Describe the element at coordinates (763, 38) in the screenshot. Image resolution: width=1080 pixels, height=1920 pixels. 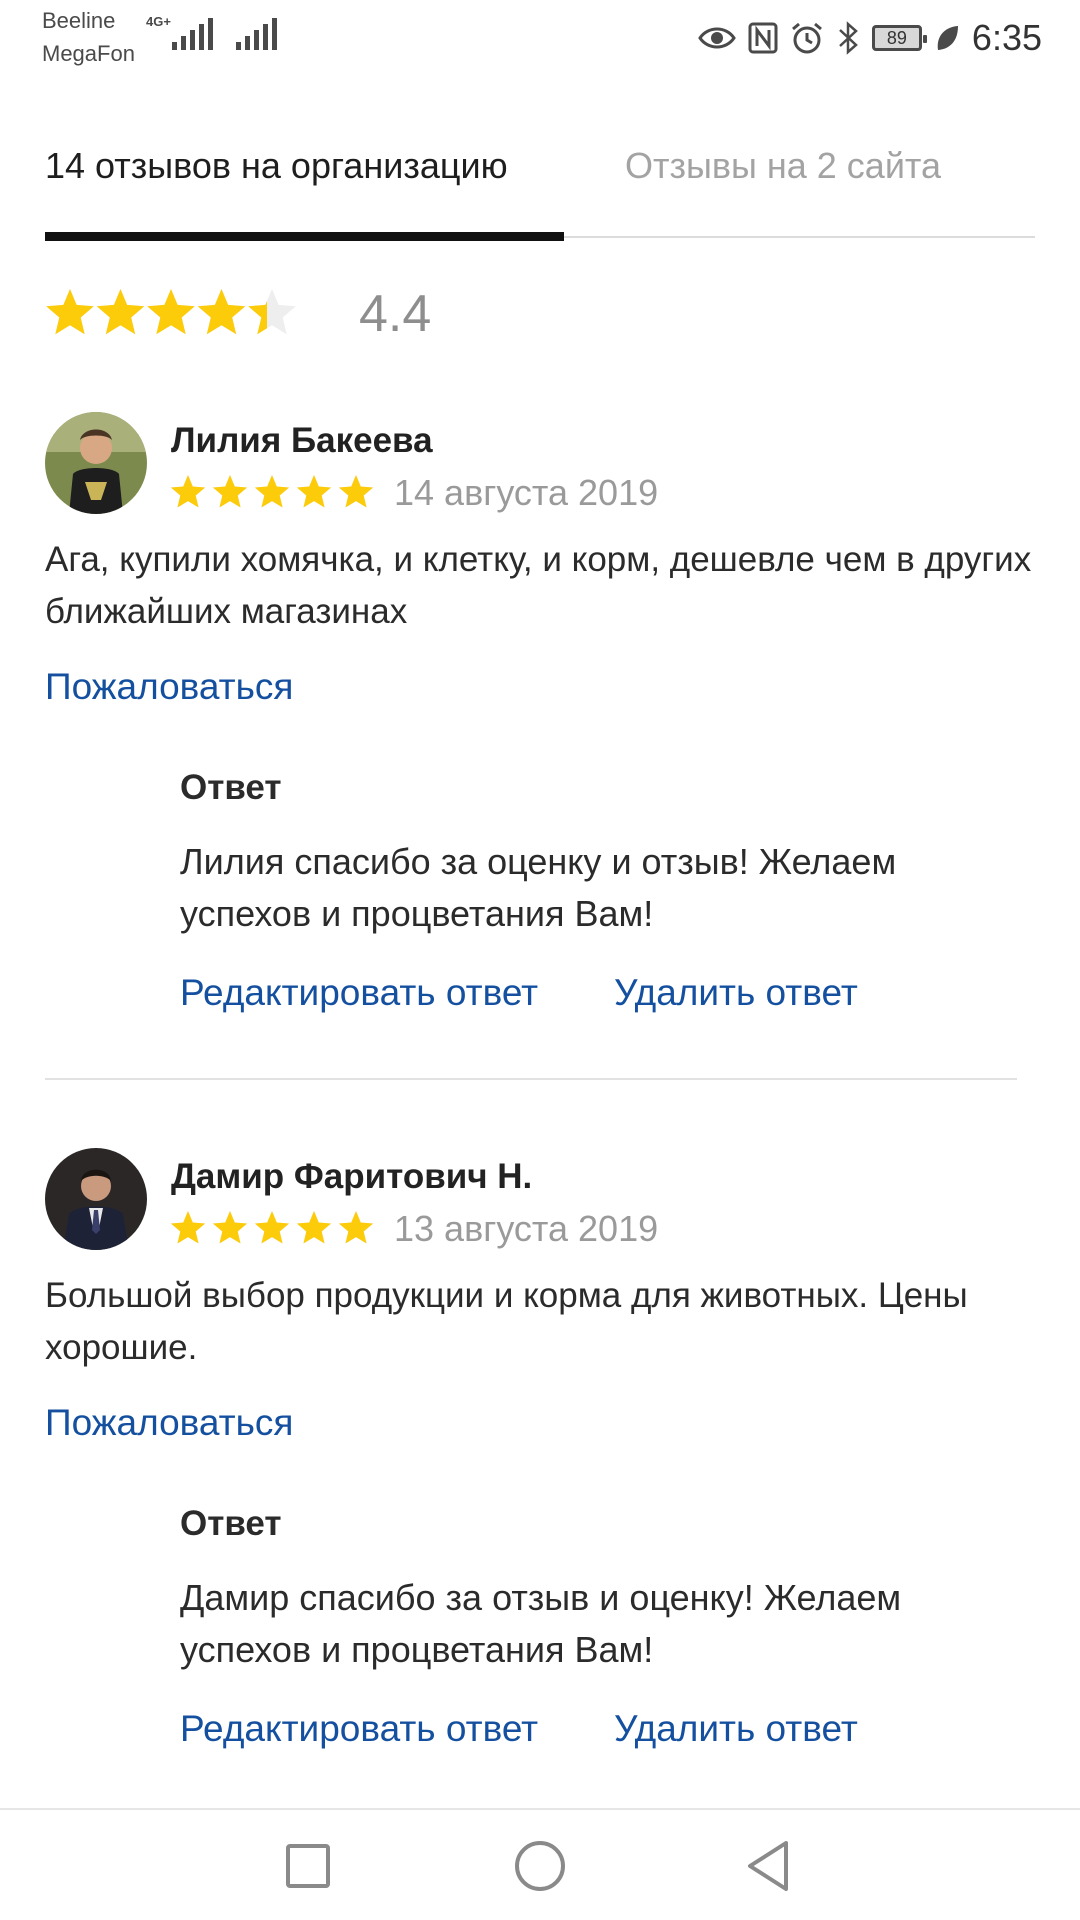
I see `nfc-icon` at that location.